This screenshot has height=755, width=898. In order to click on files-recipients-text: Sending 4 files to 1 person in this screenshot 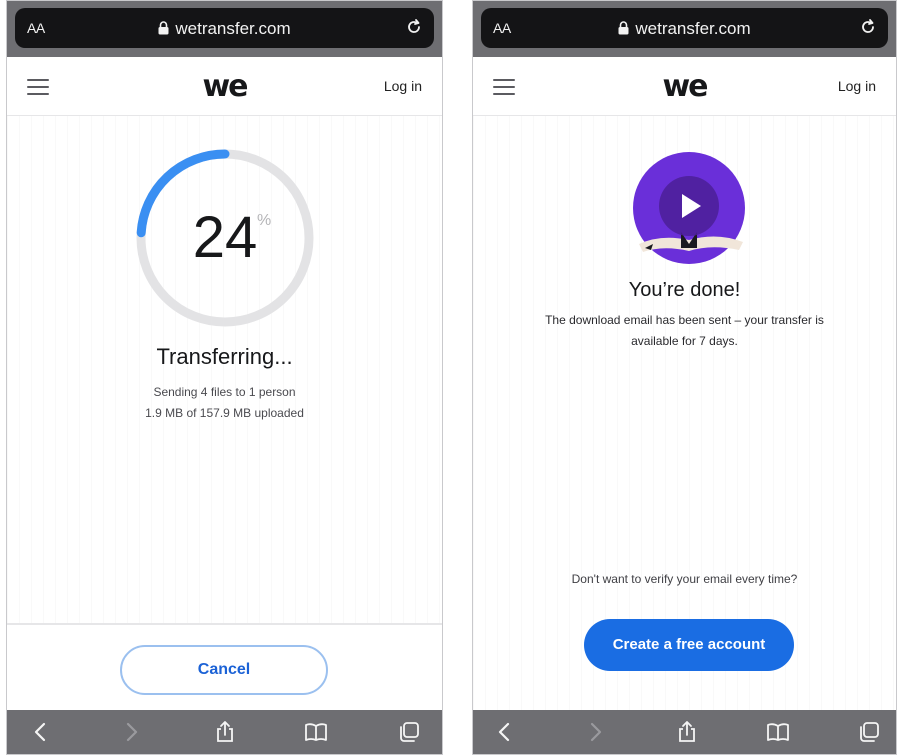, I will do `click(224, 392)`.